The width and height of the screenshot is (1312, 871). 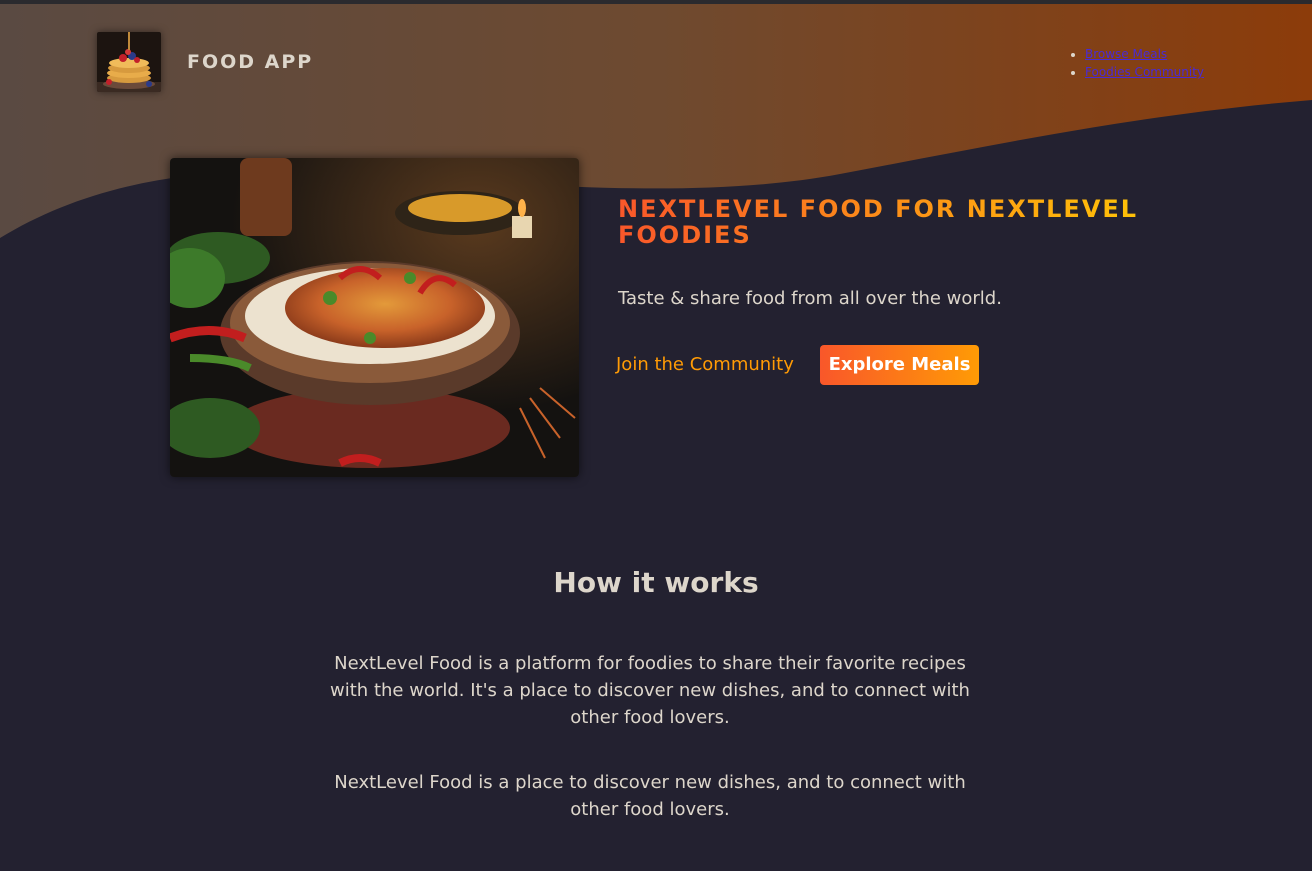 I want to click on nav-link-browse-meals: Browse Meals, so click(x=1126, y=54).